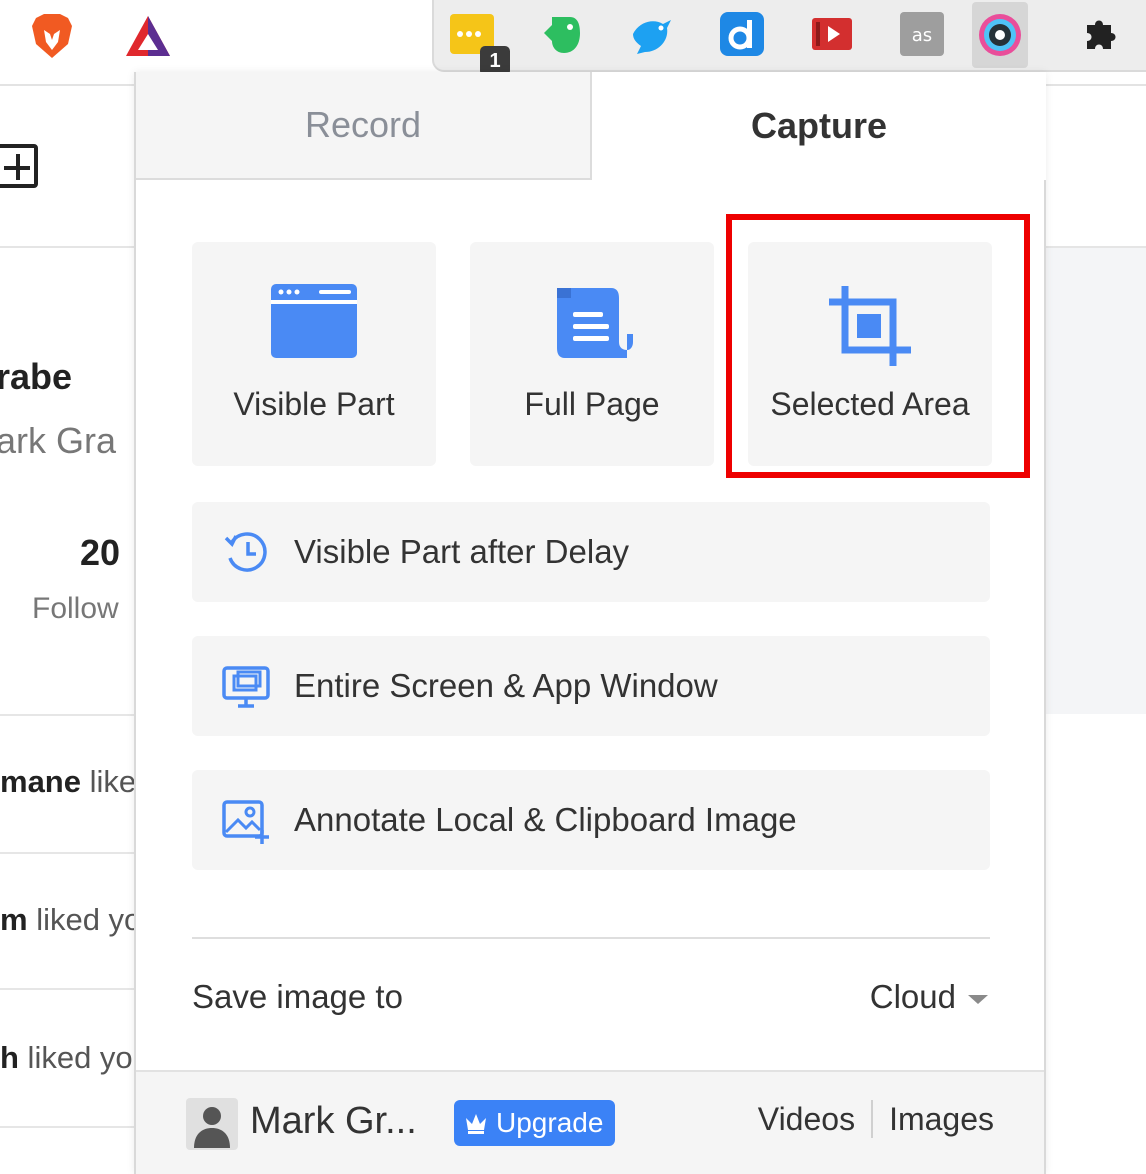  I want to click on delay-timer-icon, so click(246, 553).